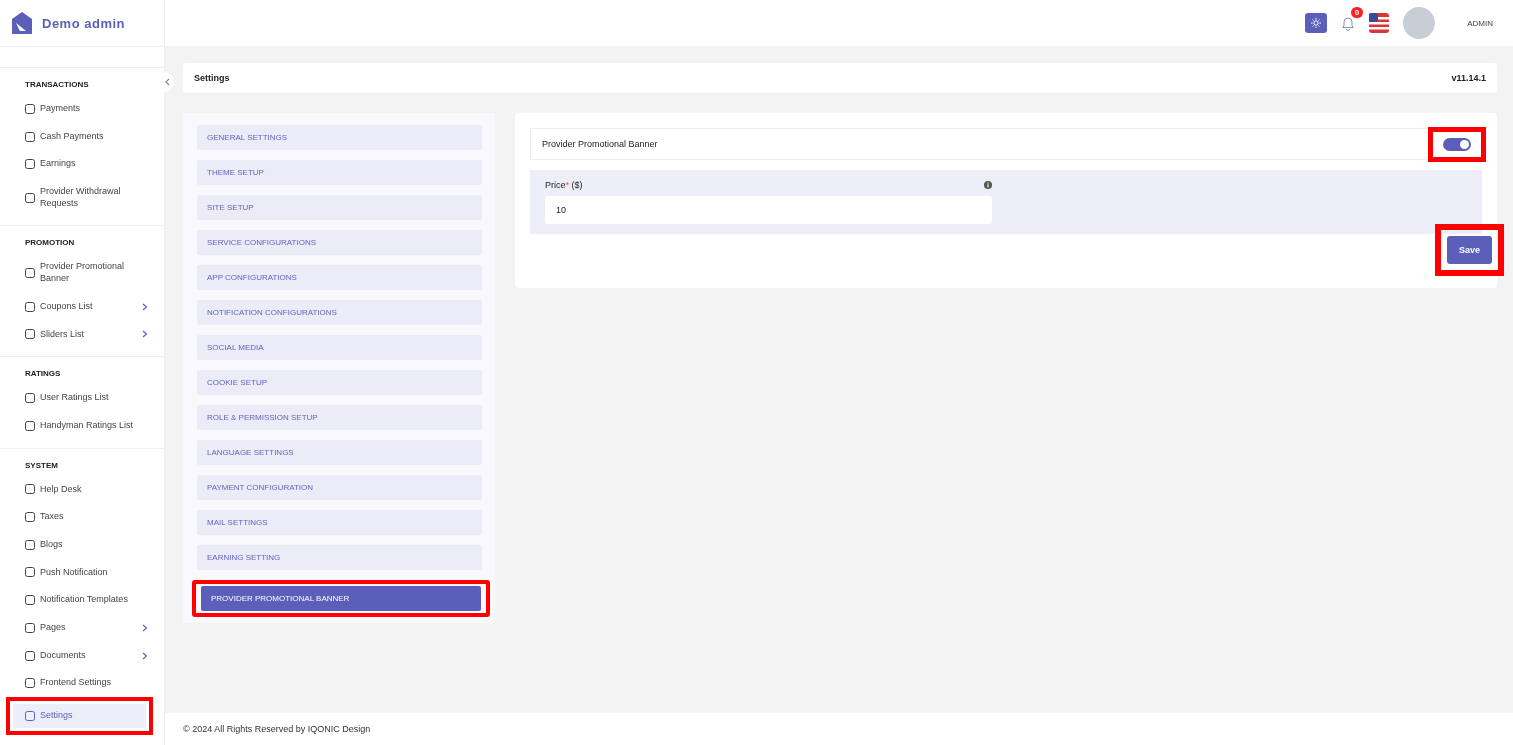 The height and width of the screenshot is (745, 1513). Describe the element at coordinates (277, 729) in the screenshot. I see `copyright-text: © 2024 All Rights Reserved by IQONIC Design` at that location.